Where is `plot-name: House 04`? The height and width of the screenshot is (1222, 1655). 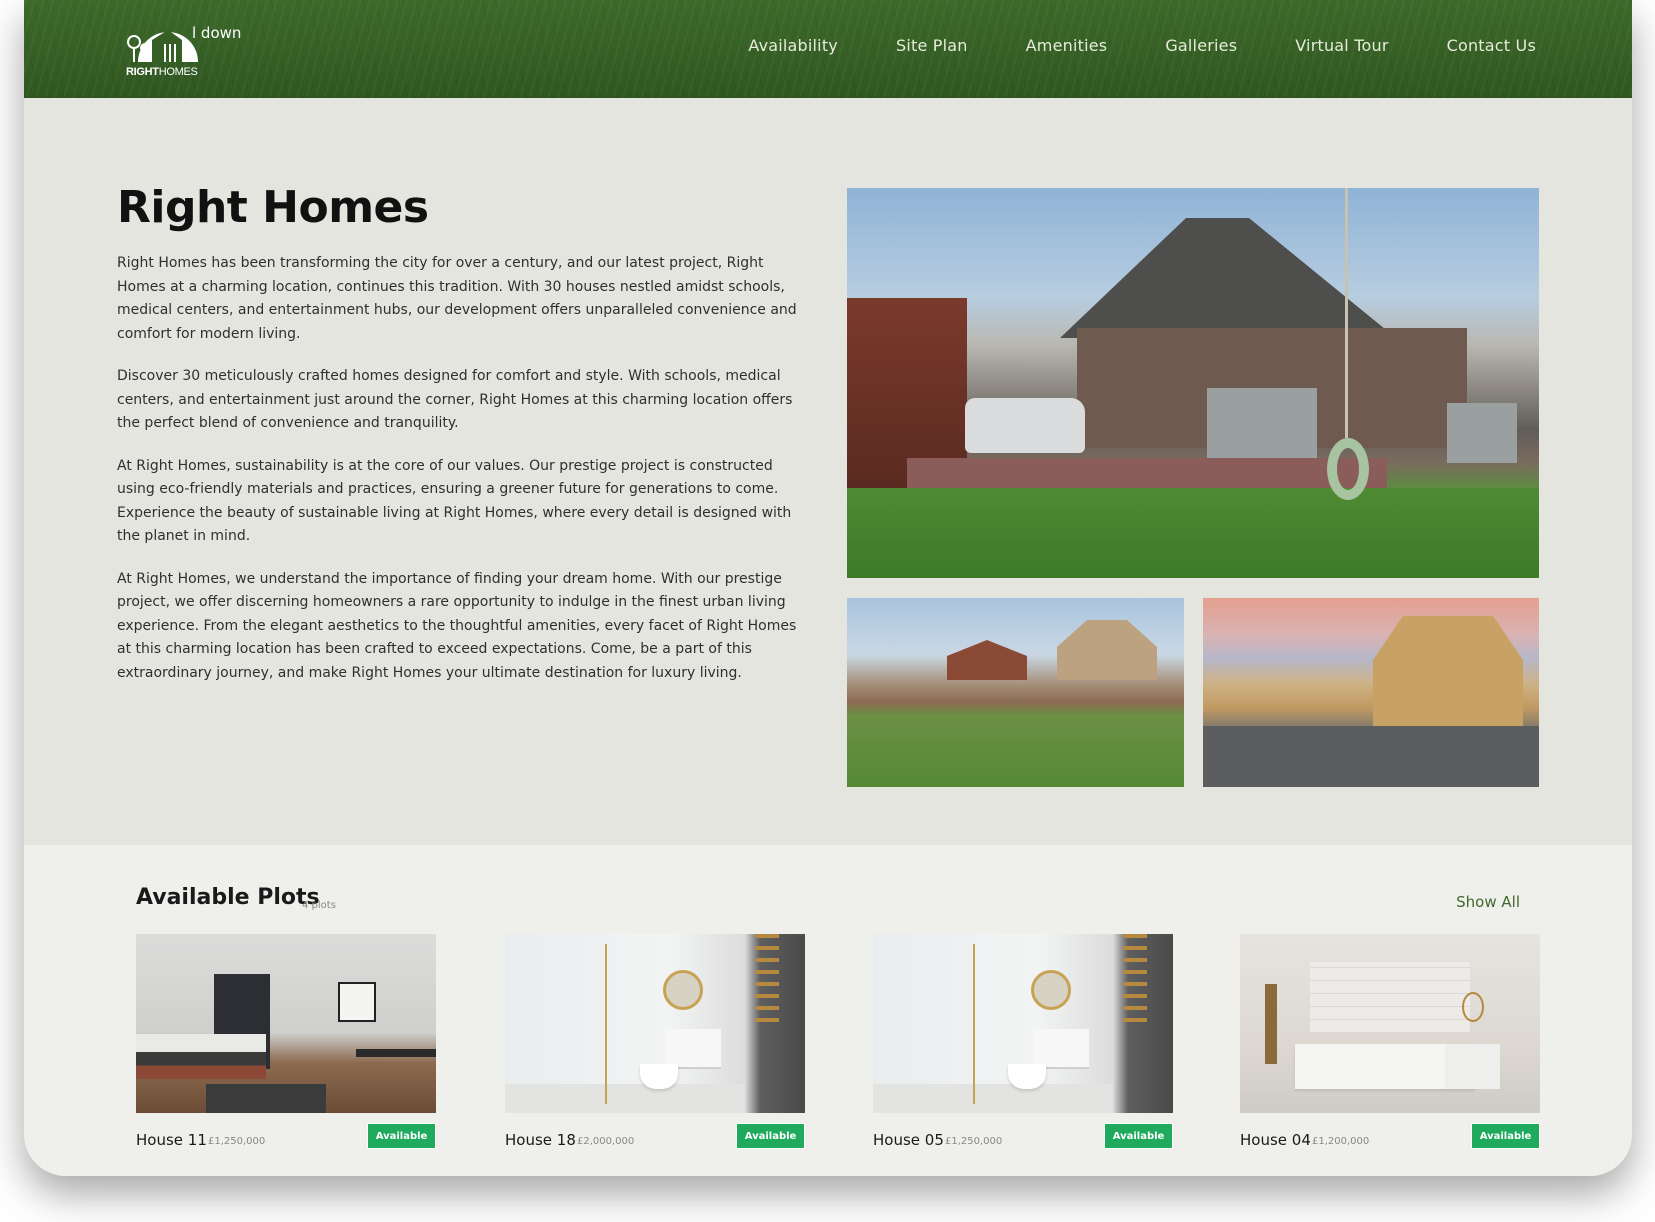 plot-name: House 04 is located at coordinates (1275, 1140).